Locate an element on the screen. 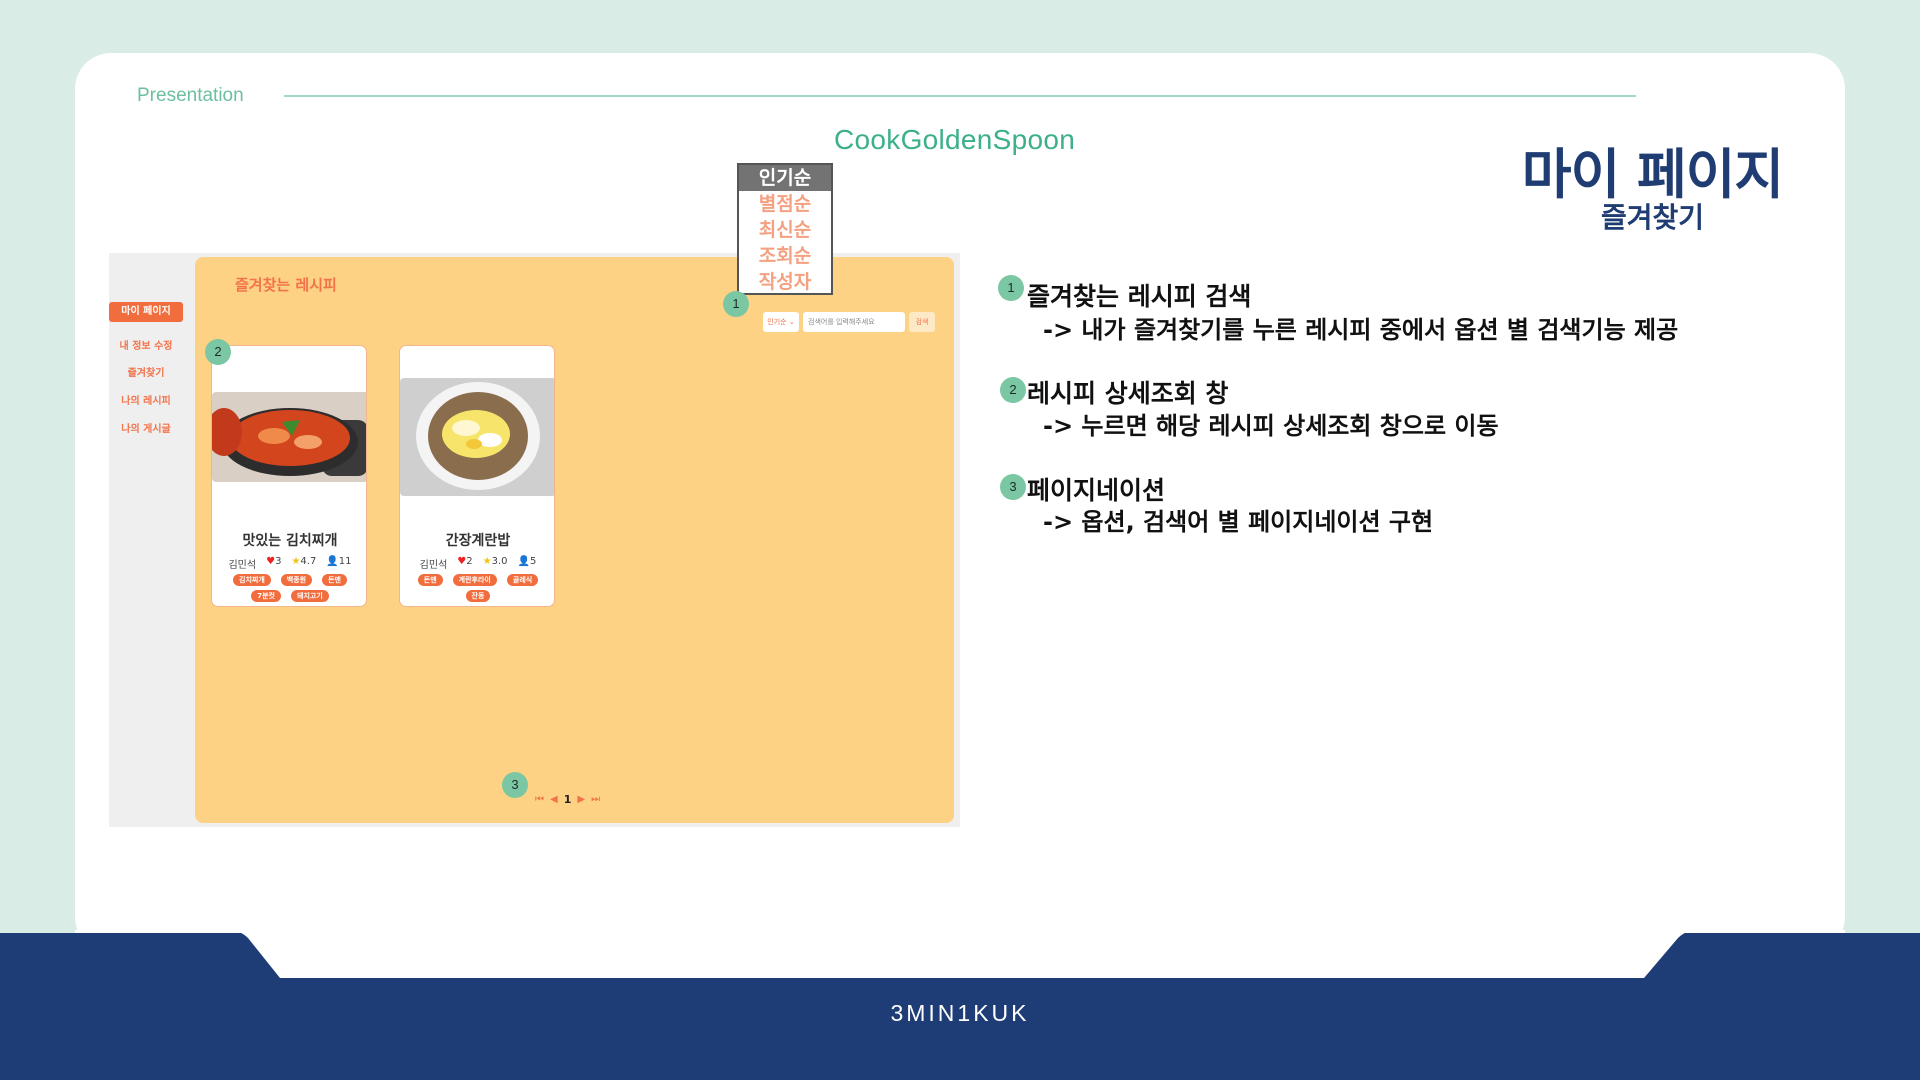  header-divider is located at coordinates (960, 96).